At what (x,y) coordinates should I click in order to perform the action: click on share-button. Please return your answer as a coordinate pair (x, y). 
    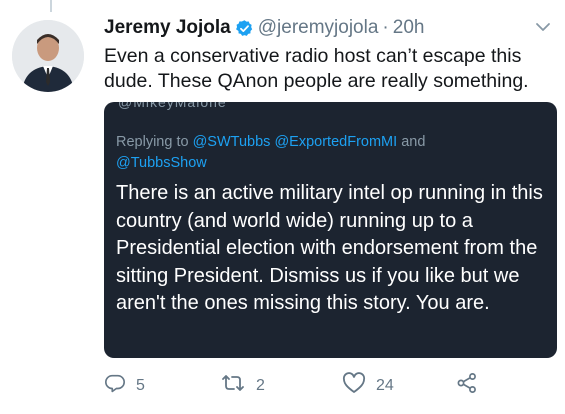
    Looking at the image, I should click on (467, 385).